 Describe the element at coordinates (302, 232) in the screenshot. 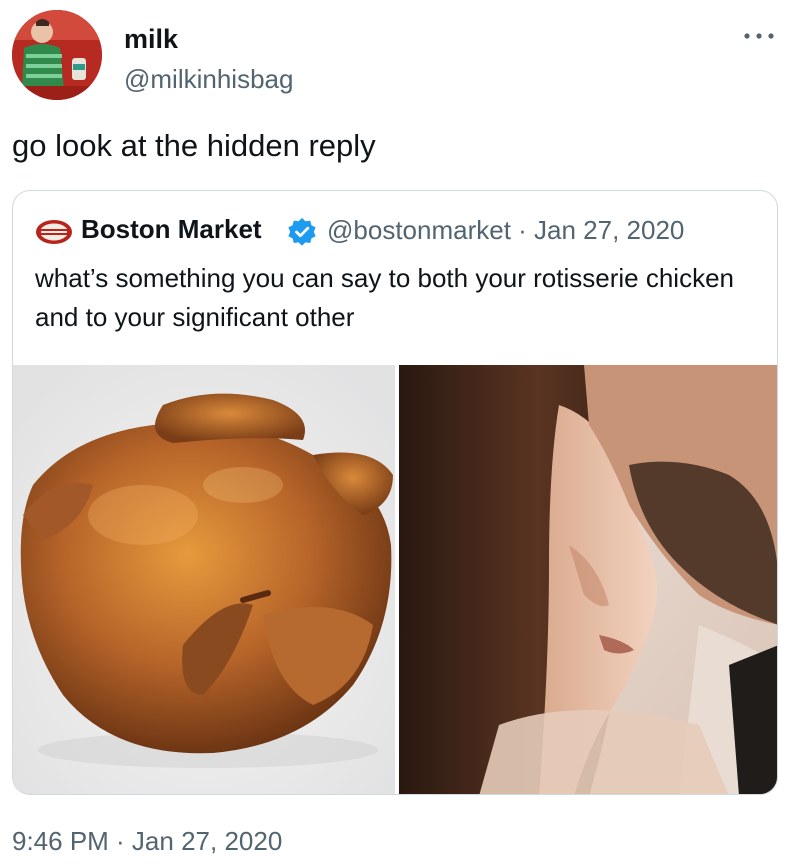

I see `verified-badge-icon` at that location.